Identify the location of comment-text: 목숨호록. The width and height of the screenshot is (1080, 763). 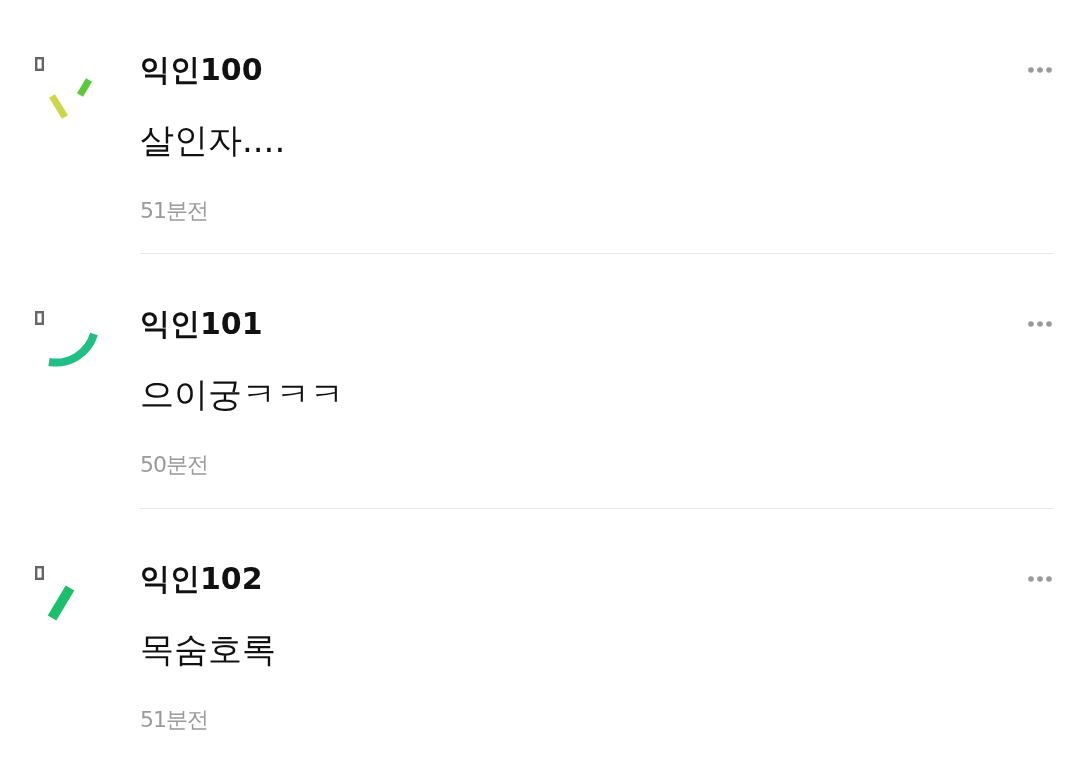
(208, 649).